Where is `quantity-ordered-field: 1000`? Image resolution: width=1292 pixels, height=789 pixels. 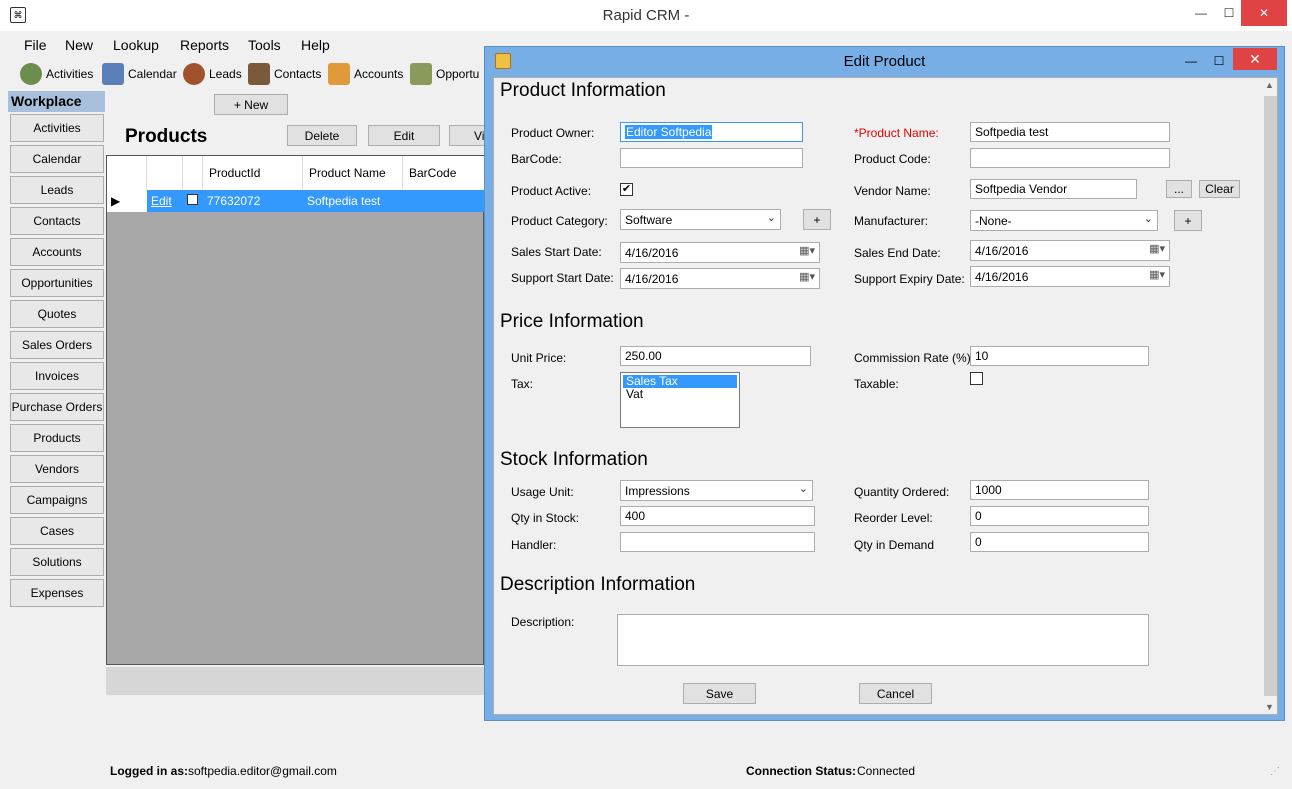
quantity-ordered-field: 1000 is located at coordinates (1059, 490).